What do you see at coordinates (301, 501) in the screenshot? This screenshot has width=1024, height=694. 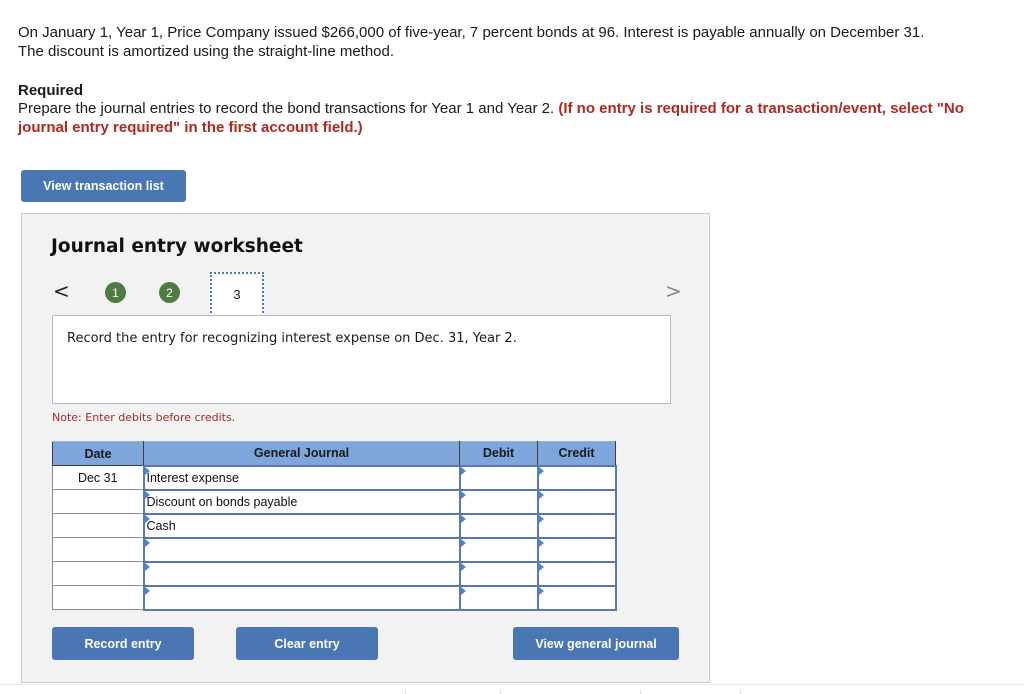 I see `account-field: Discount on bonds payable` at bounding box center [301, 501].